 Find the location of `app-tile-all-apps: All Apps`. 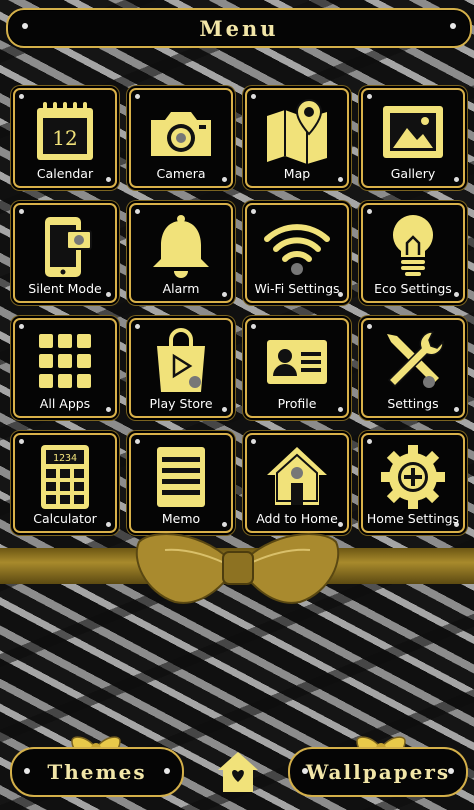

app-tile-all-apps: All Apps is located at coordinates (65, 368).